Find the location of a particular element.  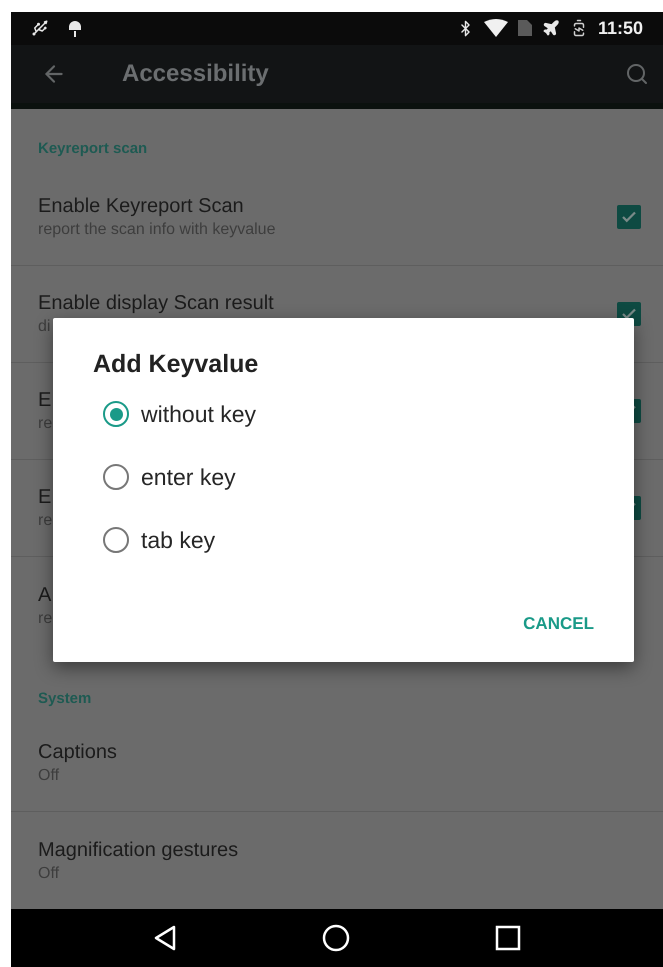

setting-title: Enable display Scan result is located at coordinates (156, 303).